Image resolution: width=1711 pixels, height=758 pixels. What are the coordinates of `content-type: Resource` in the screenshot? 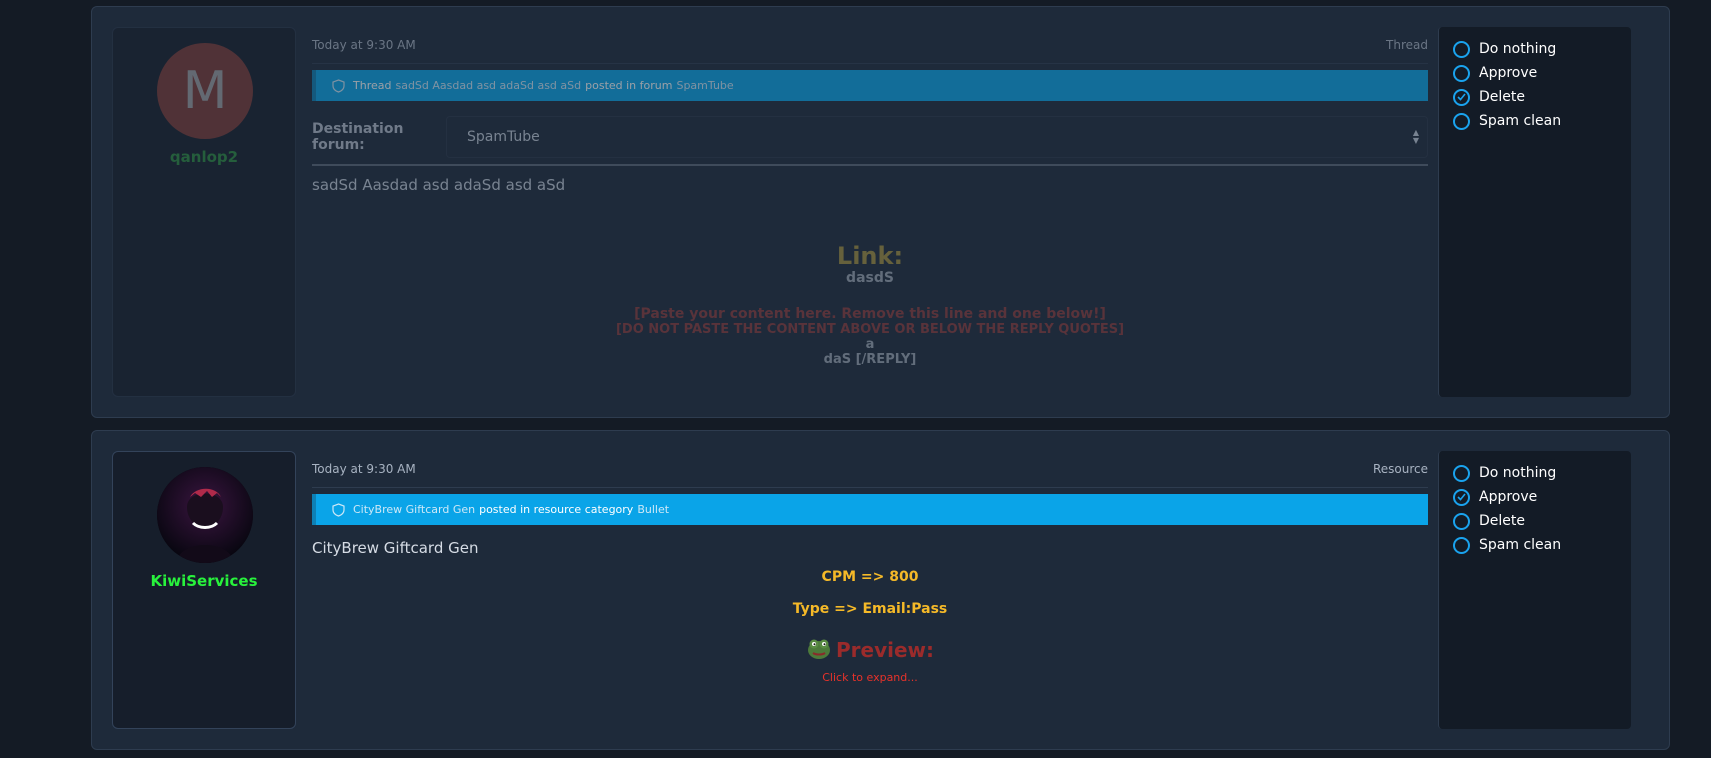 It's located at (1400, 469).